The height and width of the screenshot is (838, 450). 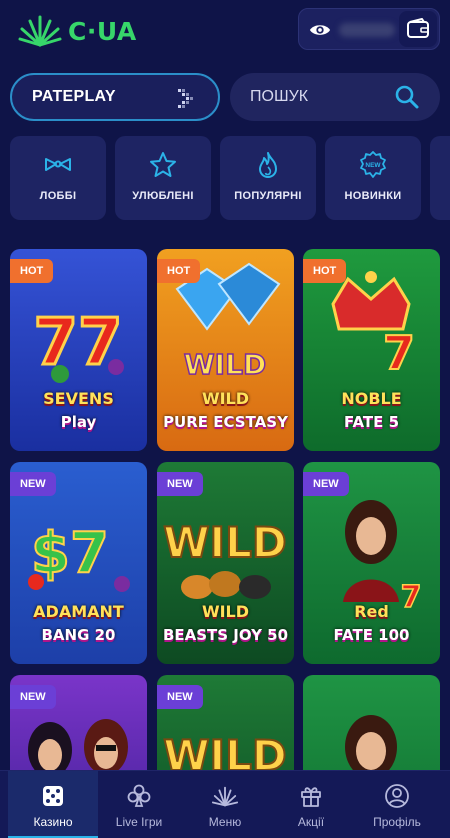 I want to click on game-tile: WILD WILD BEASTS JOY 50 NEW, so click(x=225, y=563).